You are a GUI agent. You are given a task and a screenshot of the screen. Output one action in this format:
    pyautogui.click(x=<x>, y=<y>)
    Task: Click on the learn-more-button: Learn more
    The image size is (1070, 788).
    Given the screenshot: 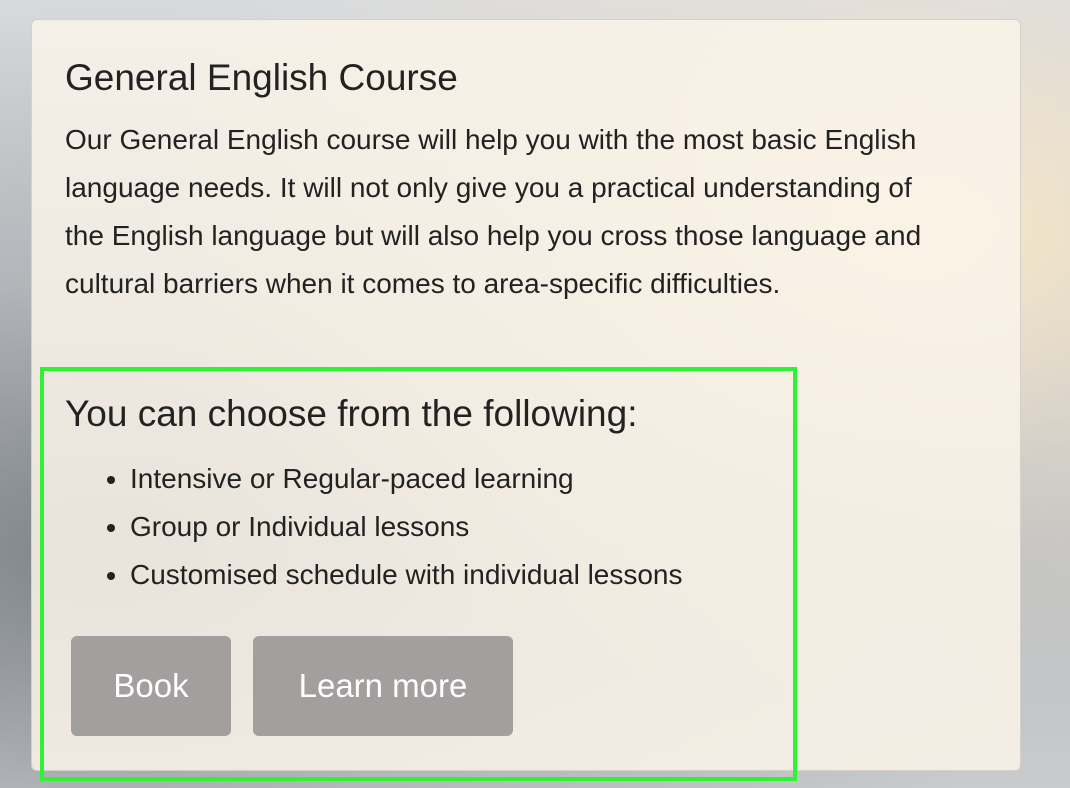 What is the action you would take?
    pyautogui.click(x=383, y=686)
    